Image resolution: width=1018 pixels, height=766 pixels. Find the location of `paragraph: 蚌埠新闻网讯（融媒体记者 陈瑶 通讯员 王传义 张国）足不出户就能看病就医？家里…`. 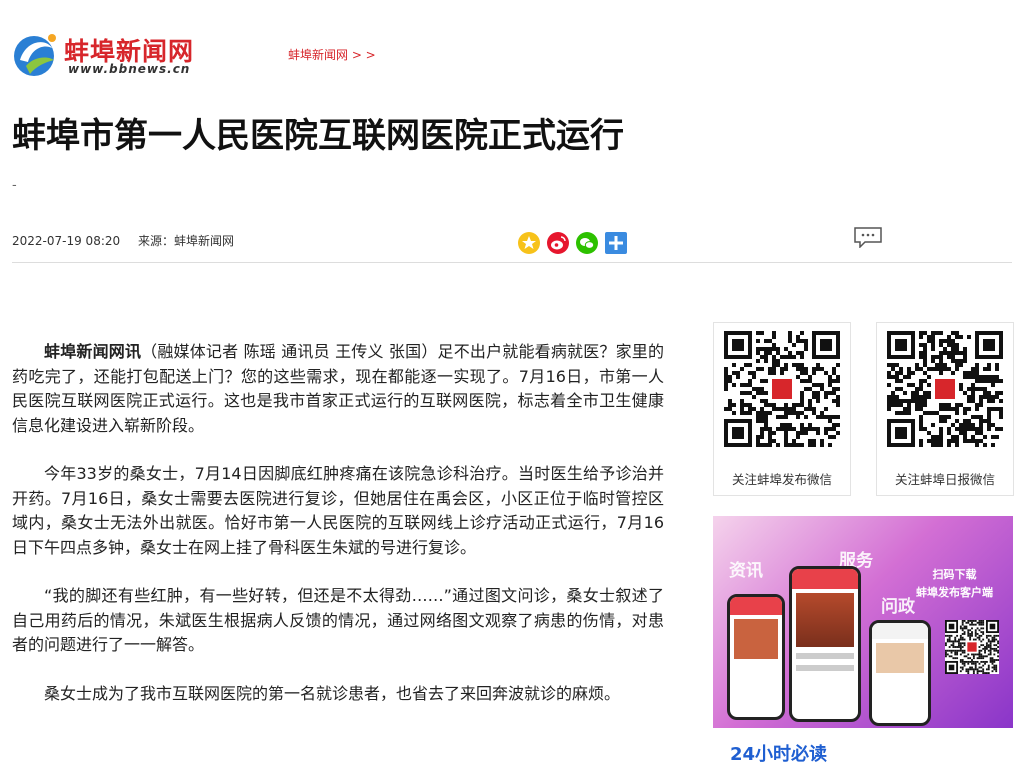

paragraph: 蚌埠新闻网讯（融媒体记者 陈瑶 通讯员 王传义 张国）足不出户就能看病就医？家里… is located at coordinates (338, 389).